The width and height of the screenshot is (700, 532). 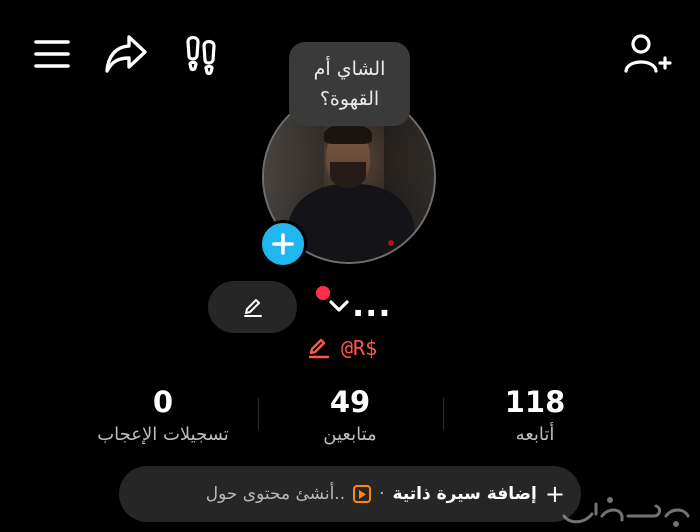 I want to click on bio-bar: أنشئ محتوى حول.. · إضافة سيرة ذاتية +, so click(x=350, y=494).